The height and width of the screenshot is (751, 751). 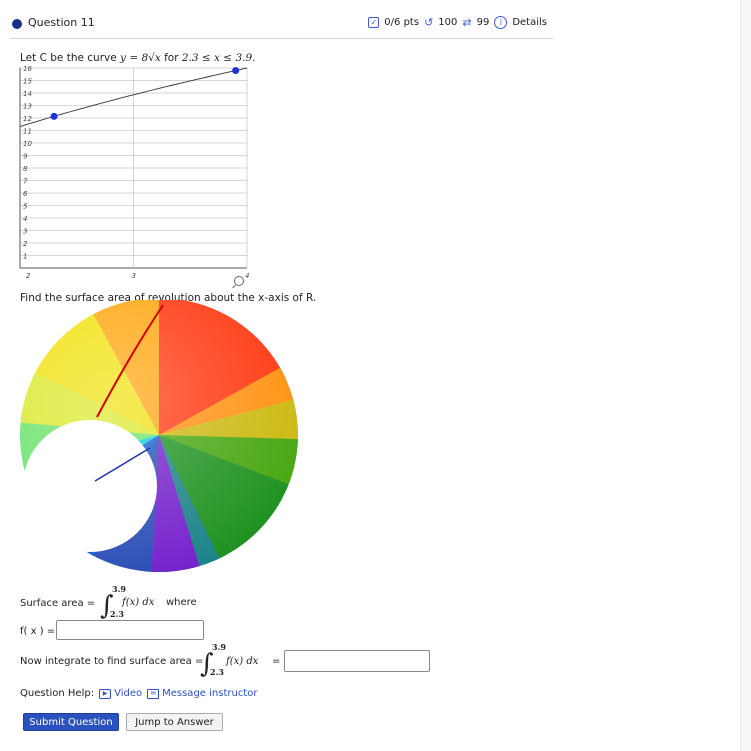 I want to click on y-tick-label: 12, so click(x=27, y=119).